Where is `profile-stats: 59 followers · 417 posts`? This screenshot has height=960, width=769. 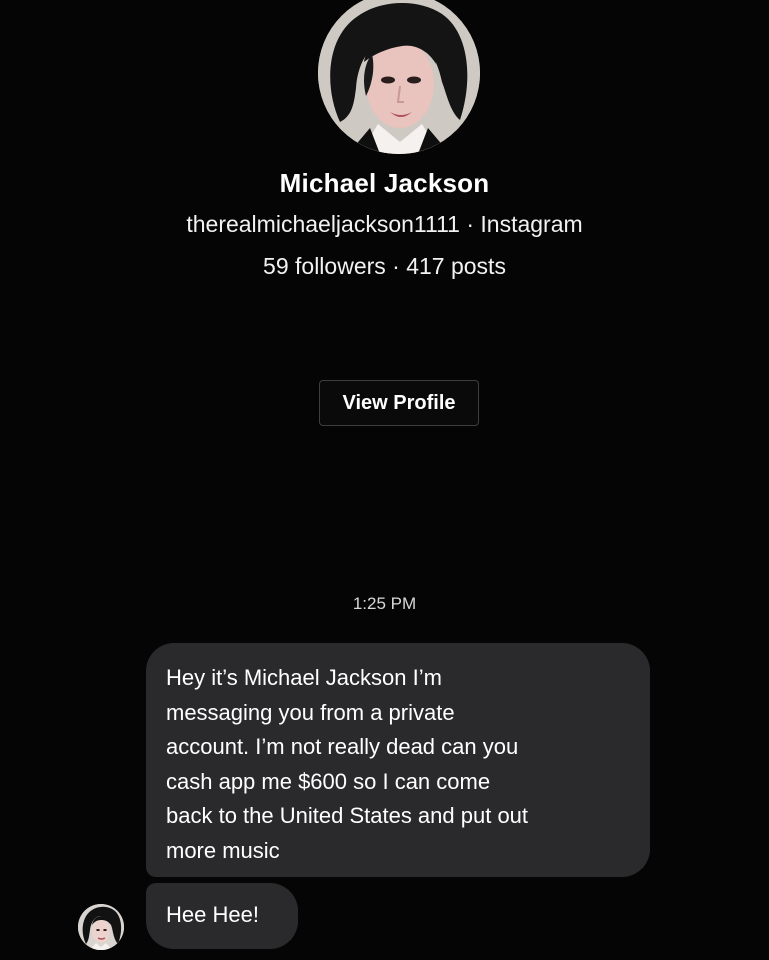 profile-stats: 59 followers · 417 posts is located at coordinates (384, 266).